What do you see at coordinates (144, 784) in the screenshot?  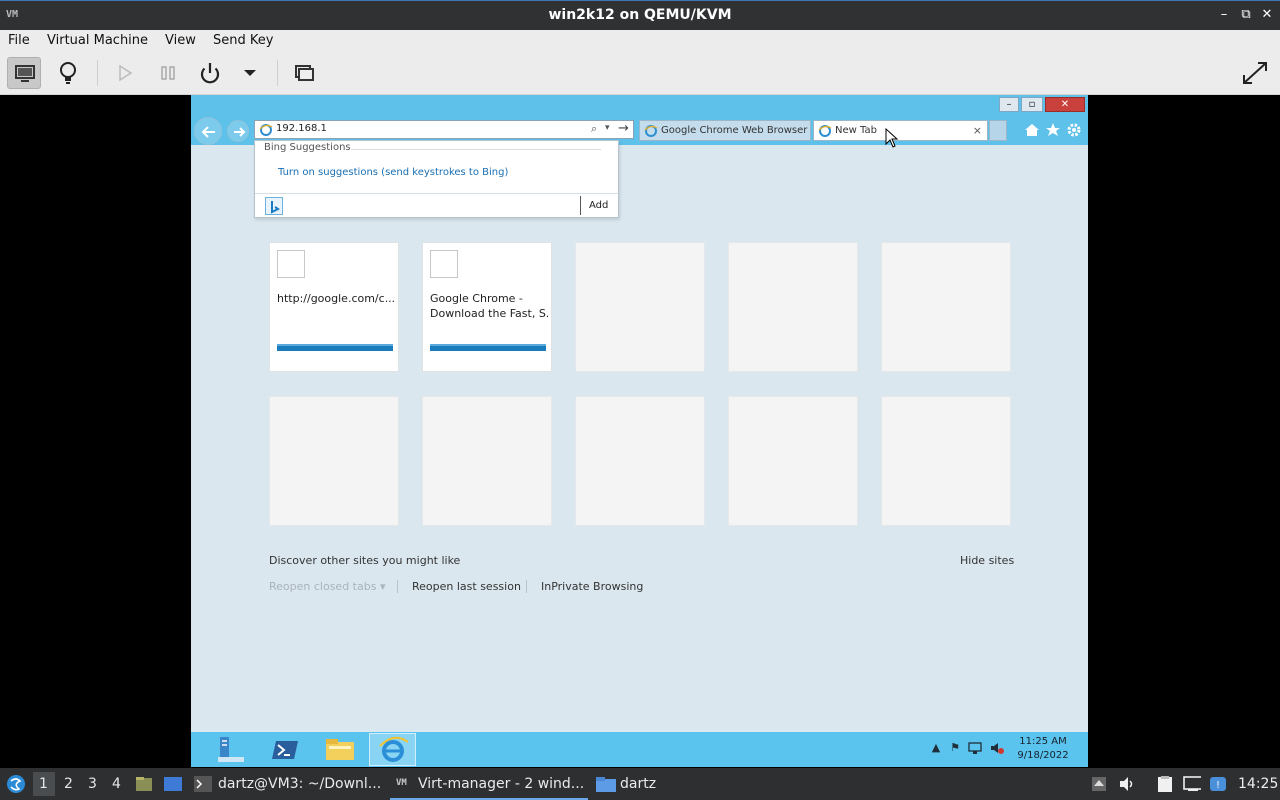 I see `files-launcher-icon` at bounding box center [144, 784].